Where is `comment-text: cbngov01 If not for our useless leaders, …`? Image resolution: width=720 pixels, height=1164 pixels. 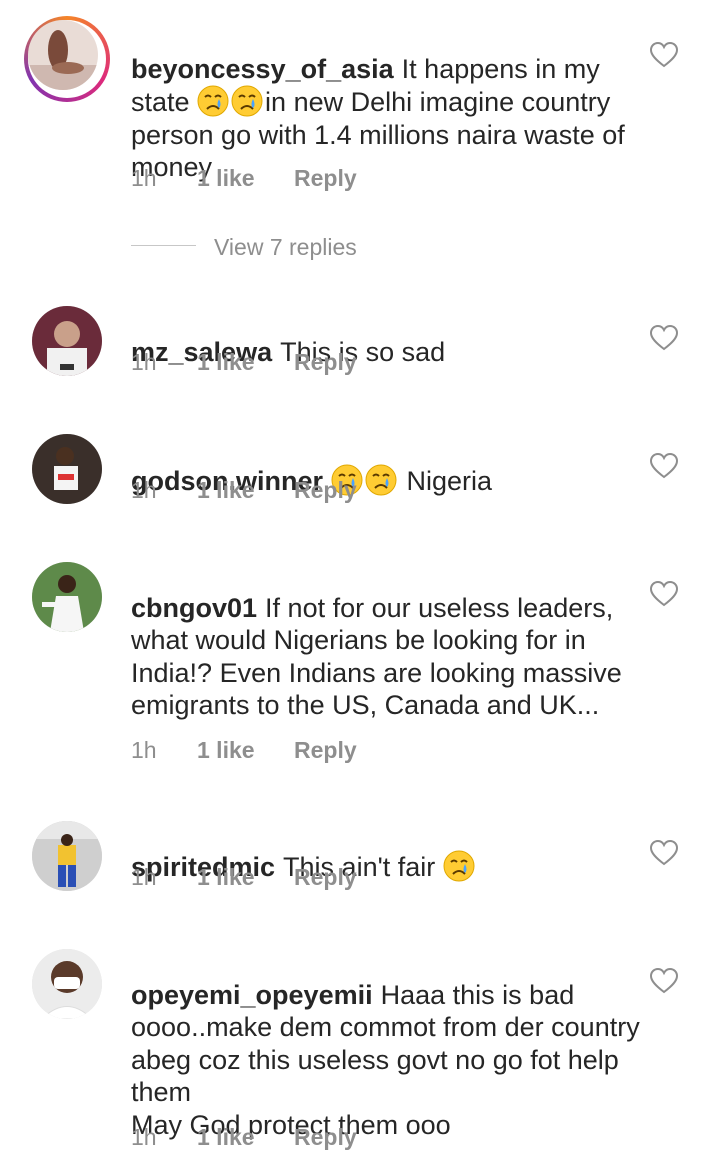
comment-text: cbngov01 If not for our useless leaders, … is located at coordinates (386, 640).